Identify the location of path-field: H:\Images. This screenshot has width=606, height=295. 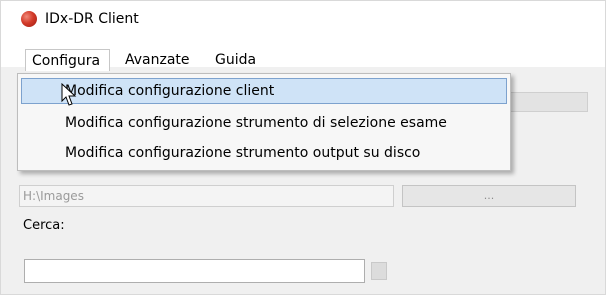
(206, 196).